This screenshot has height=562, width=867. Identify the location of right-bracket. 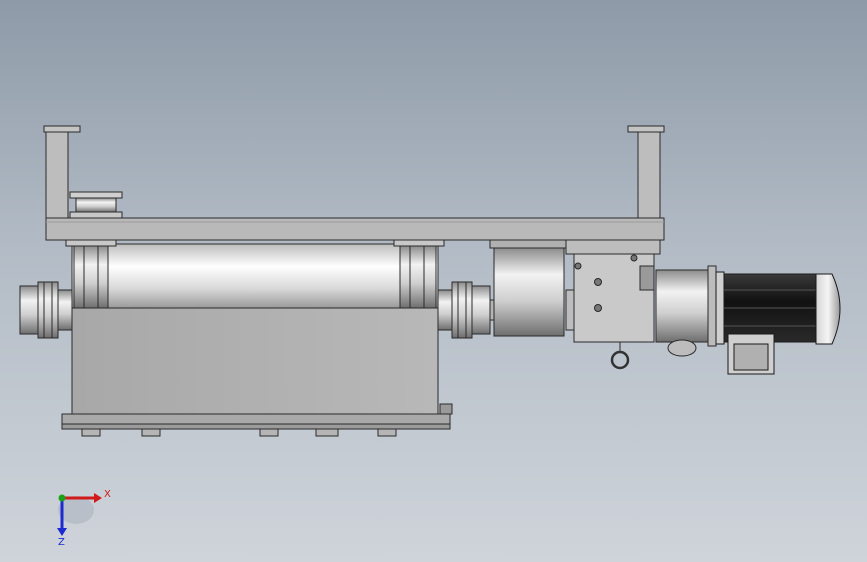
(418, 277).